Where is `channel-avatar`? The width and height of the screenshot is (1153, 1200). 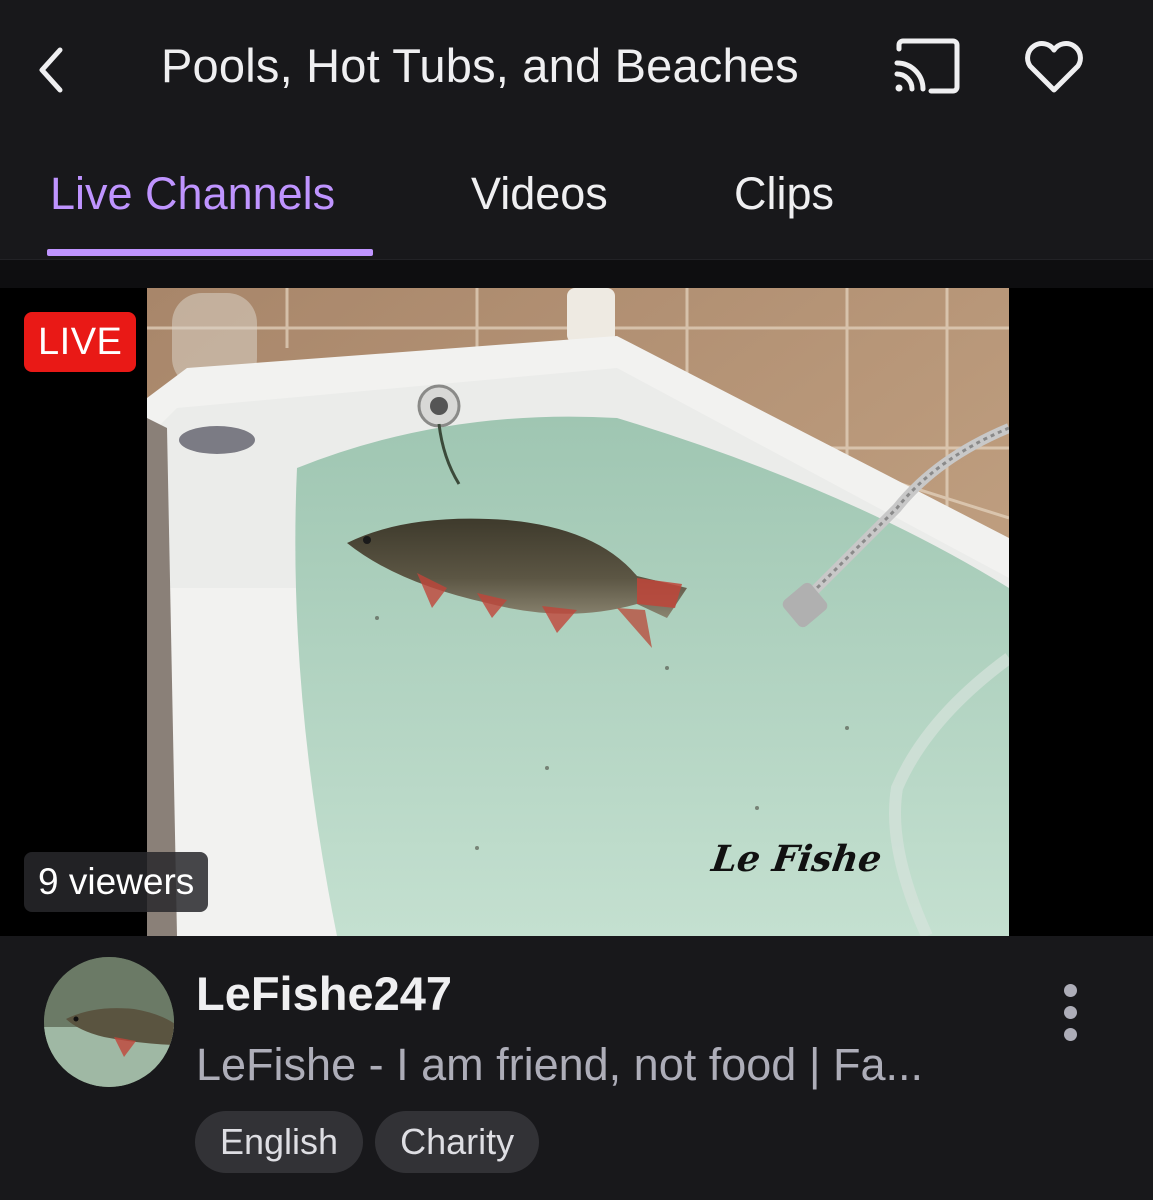
channel-avatar is located at coordinates (109, 1022).